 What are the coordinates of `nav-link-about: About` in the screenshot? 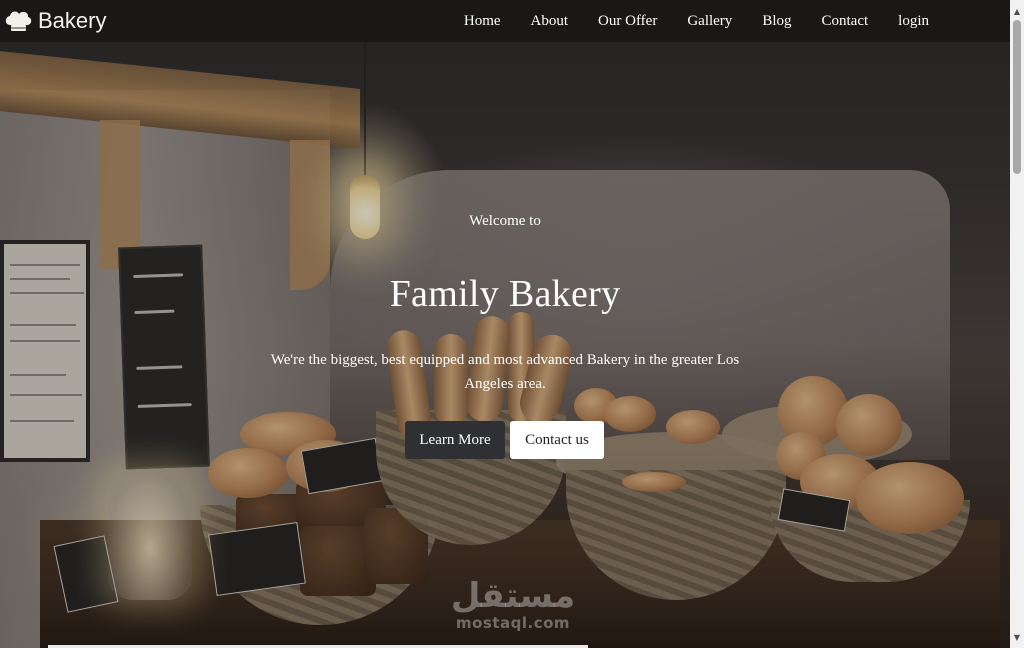 It's located at (550, 21).